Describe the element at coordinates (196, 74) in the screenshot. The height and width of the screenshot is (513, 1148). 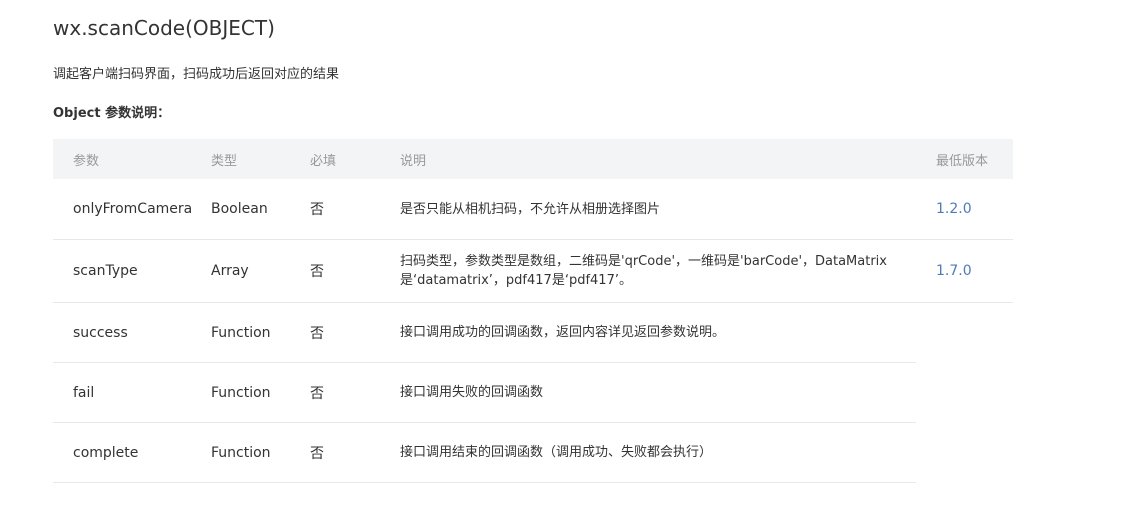
I see `page-description: 调起客户端扫码界面，扫码成功后返回对应的结果` at that location.